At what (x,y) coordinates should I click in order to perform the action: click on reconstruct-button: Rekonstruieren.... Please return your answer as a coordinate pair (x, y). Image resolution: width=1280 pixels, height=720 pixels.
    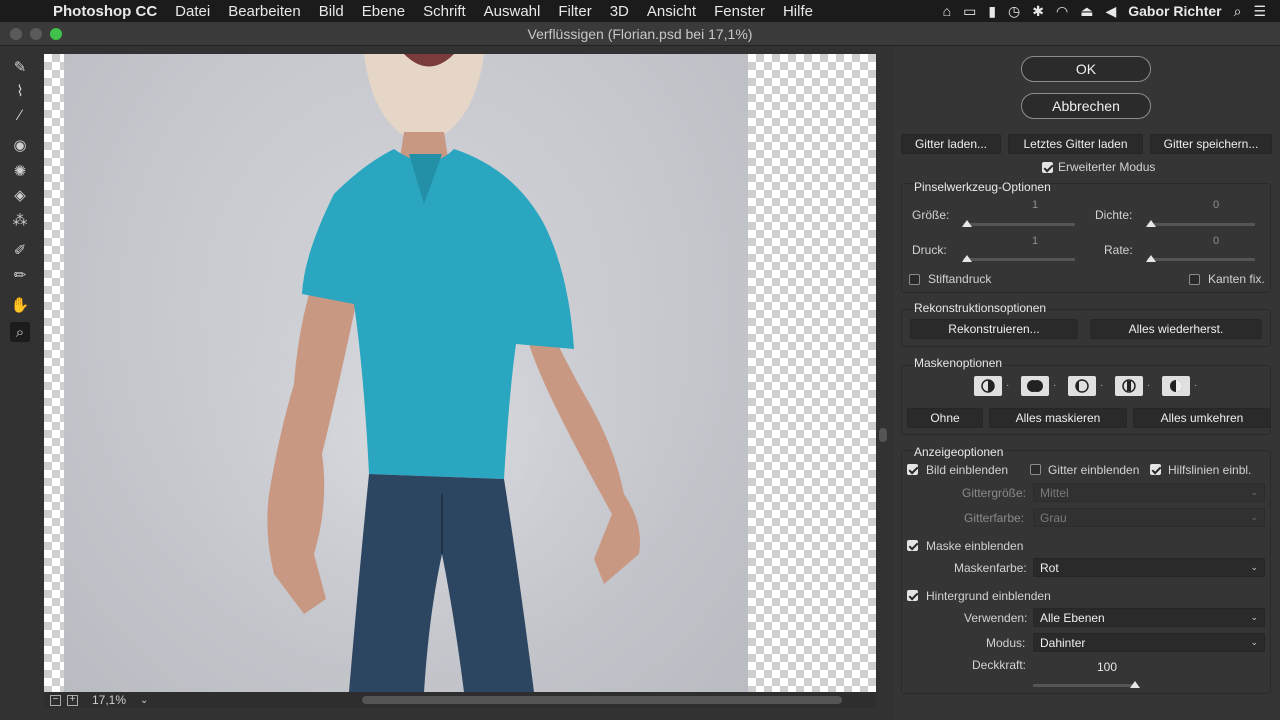
    Looking at the image, I should click on (994, 329).